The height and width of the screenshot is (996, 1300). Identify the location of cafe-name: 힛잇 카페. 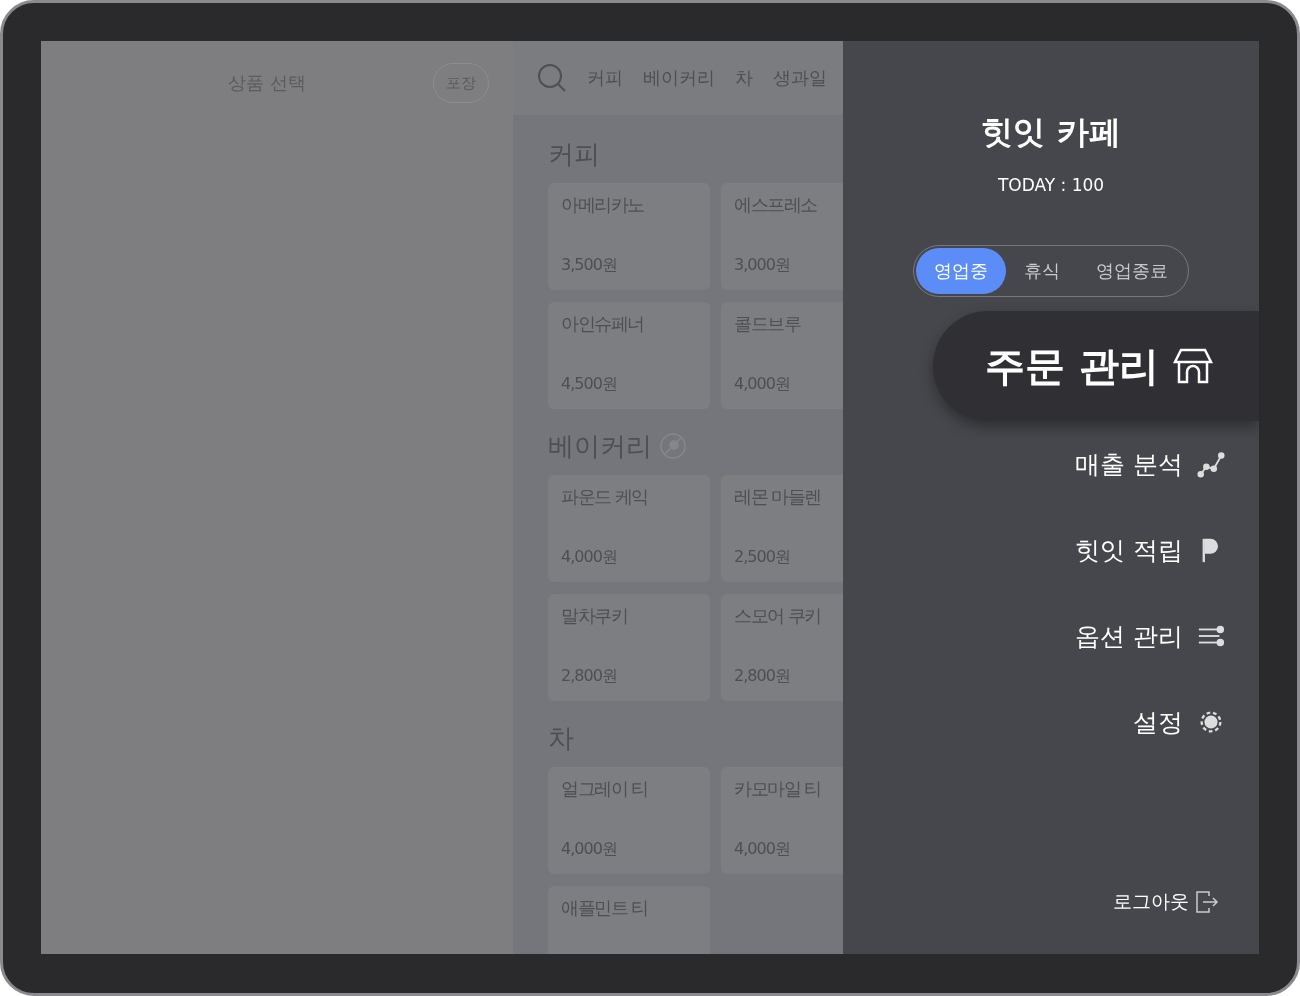
(1051, 132).